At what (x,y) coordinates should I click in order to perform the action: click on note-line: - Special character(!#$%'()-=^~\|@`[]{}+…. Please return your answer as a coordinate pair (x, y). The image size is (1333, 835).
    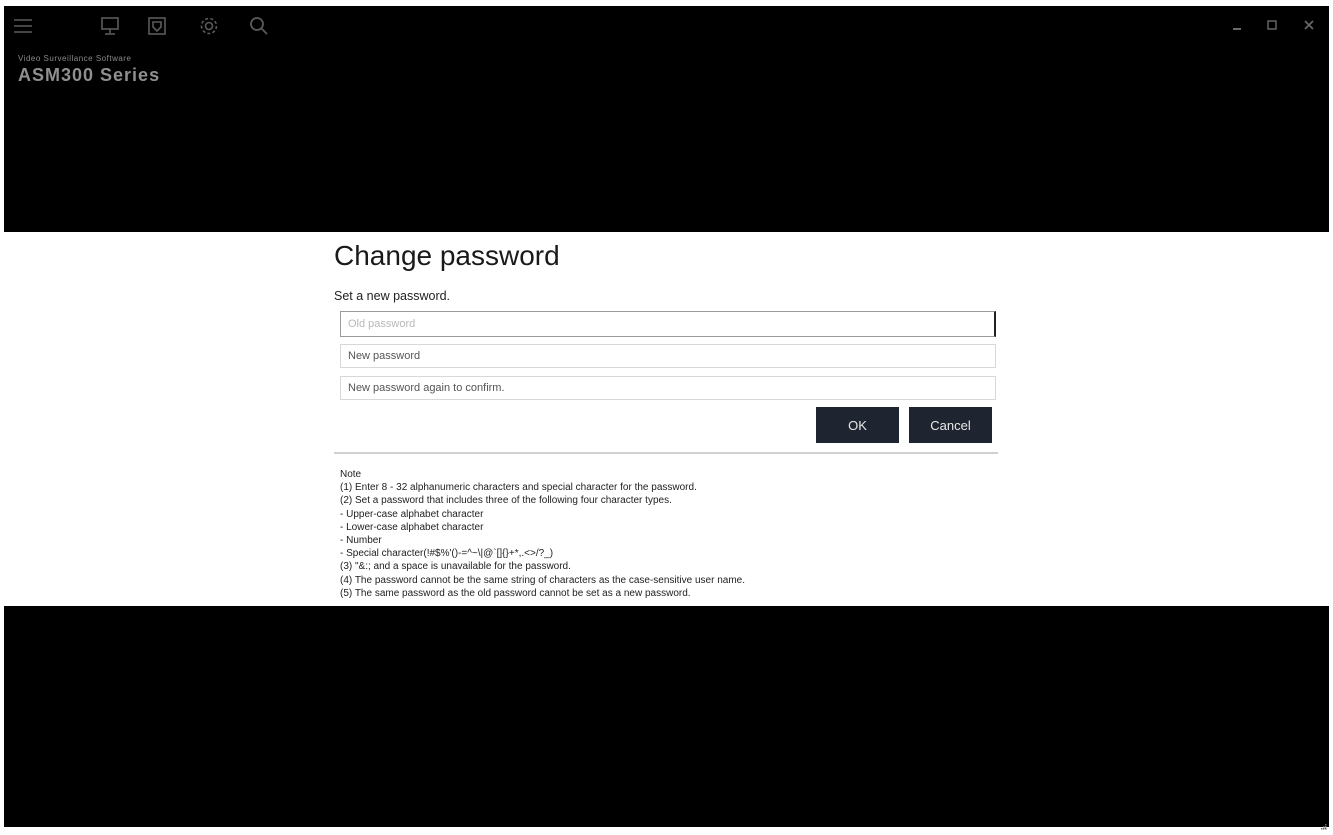
    Looking at the image, I should click on (447, 554).